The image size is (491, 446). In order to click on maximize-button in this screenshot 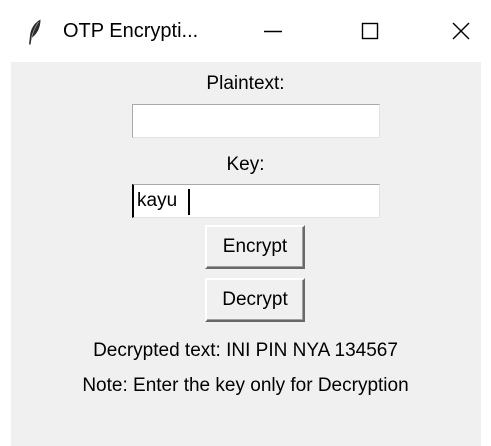, I will do `click(370, 31)`.